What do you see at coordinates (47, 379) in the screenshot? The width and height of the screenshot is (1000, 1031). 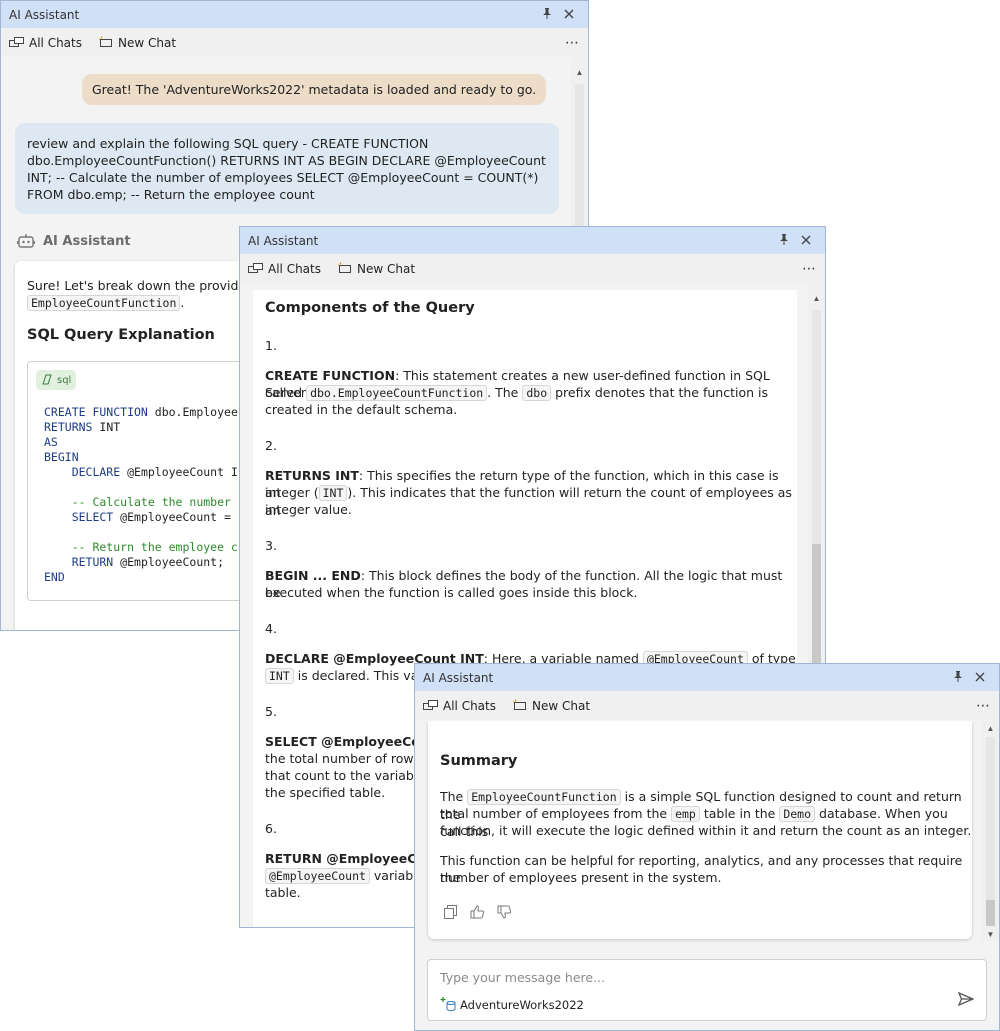 I see `code-icon` at bounding box center [47, 379].